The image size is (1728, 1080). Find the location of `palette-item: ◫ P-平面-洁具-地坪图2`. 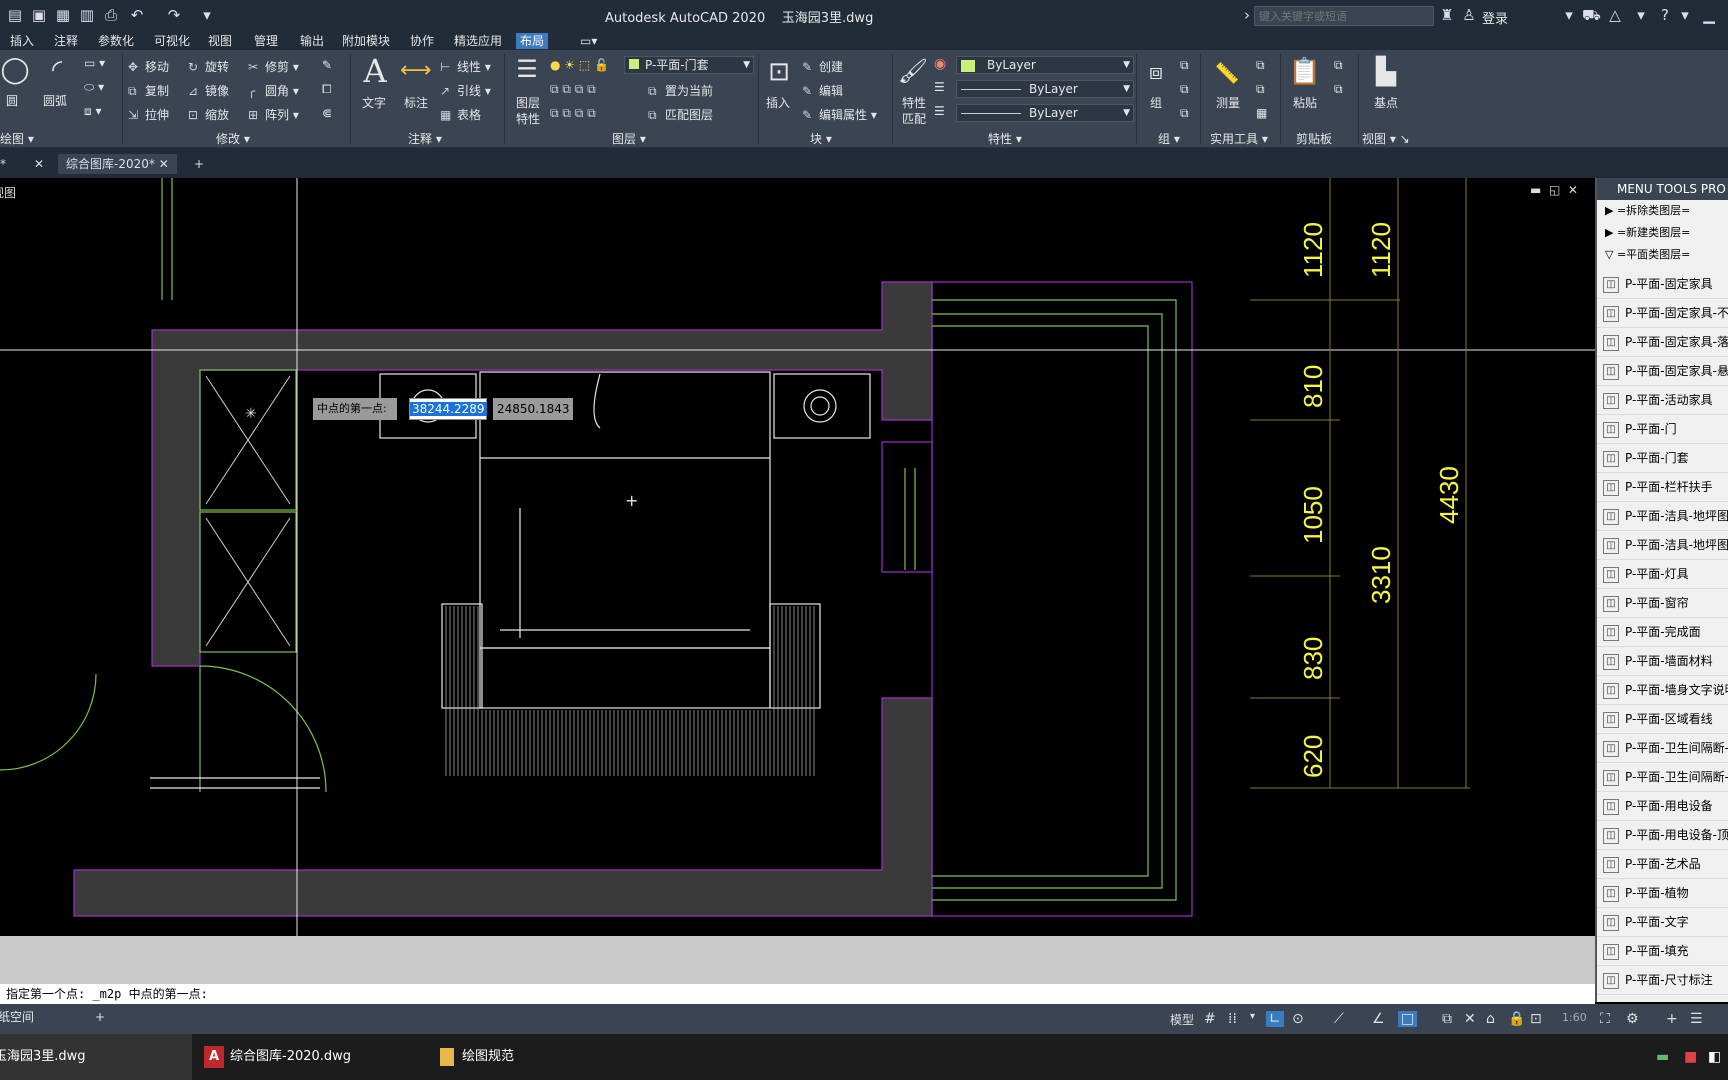

palette-item: ◫ P-平面-洁具-地坪图2 is located at coordinates (1662, 545).